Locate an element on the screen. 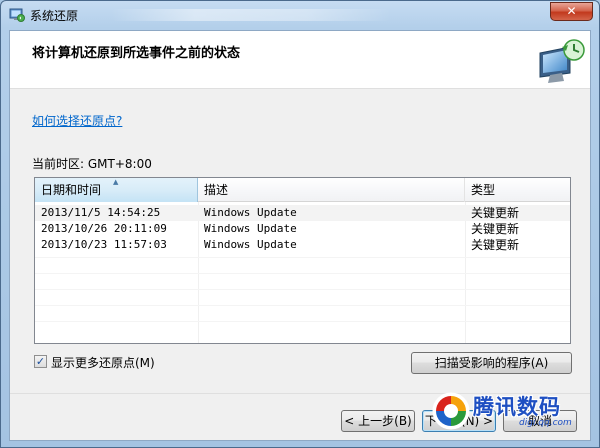 Image resolution: width=600 pixels, height=448 pixels. wizard-header: 将计算机还原到所选事件之前的状态 is located at coordinates (300, 60).